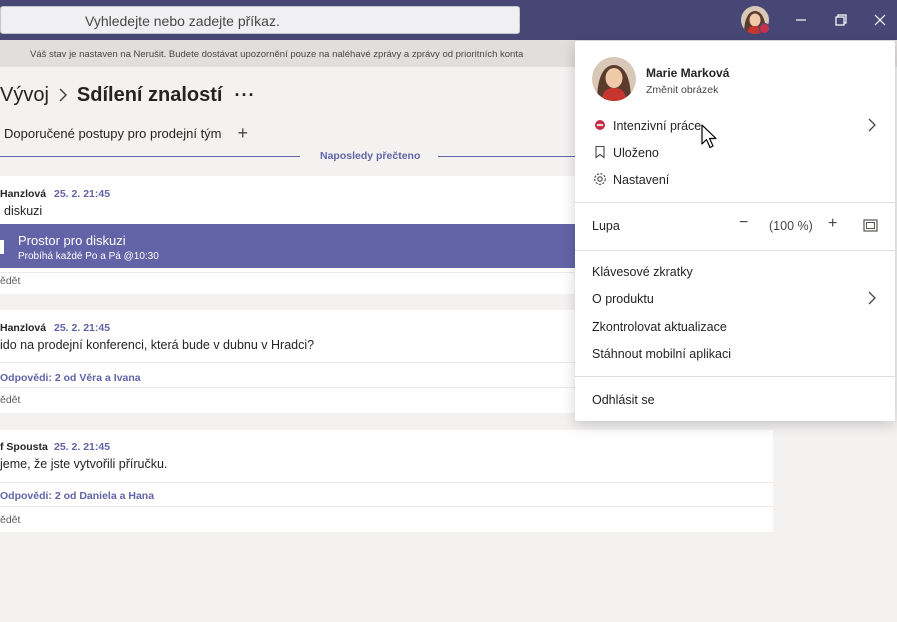 This screenshot has height=622, width=897. What do you see at coordinates (636, 153) in the screenshot?
I see `saved-label: Uloženo` at bounding box center [636, 153].